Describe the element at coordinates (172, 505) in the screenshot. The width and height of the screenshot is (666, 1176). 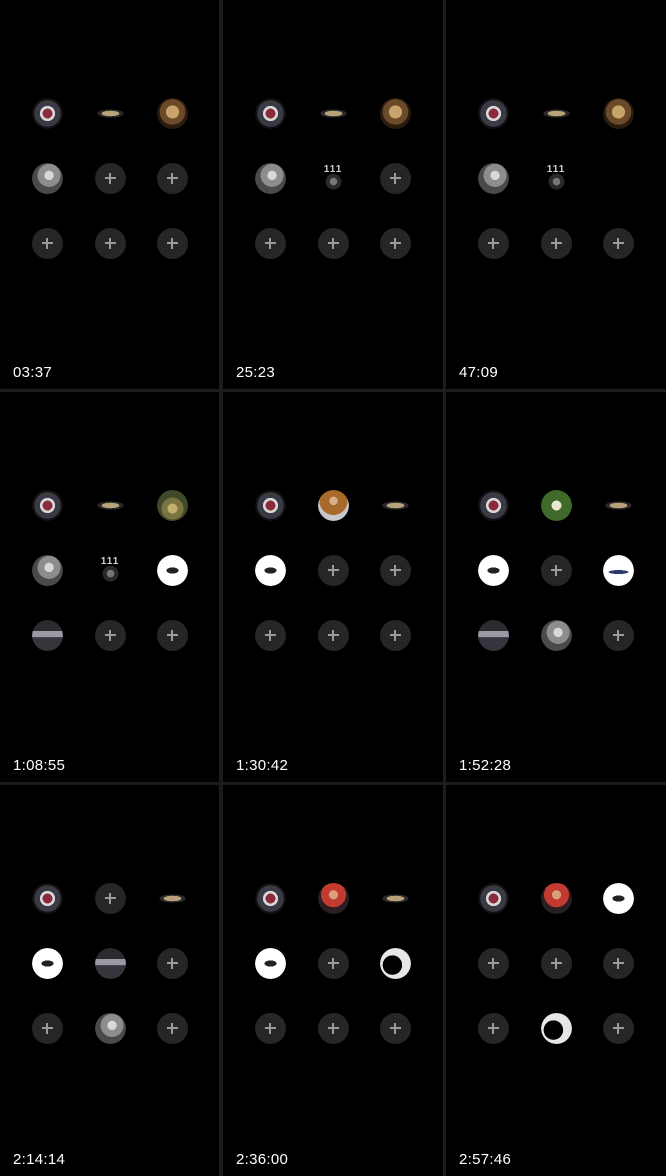
I see `forest-avatar` at that location.